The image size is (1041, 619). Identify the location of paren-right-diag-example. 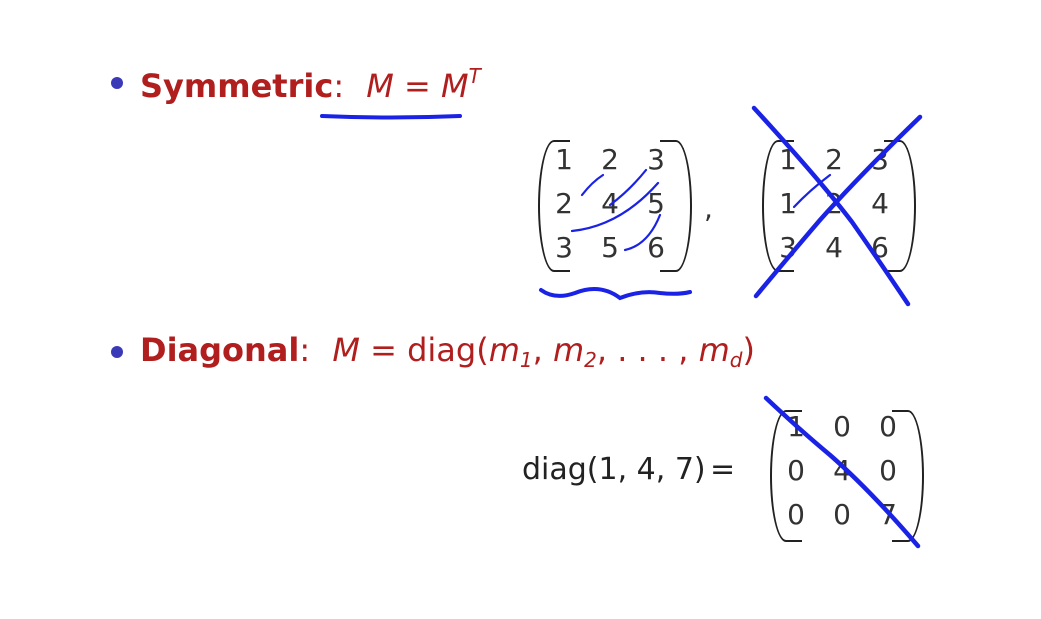
(908, 476).